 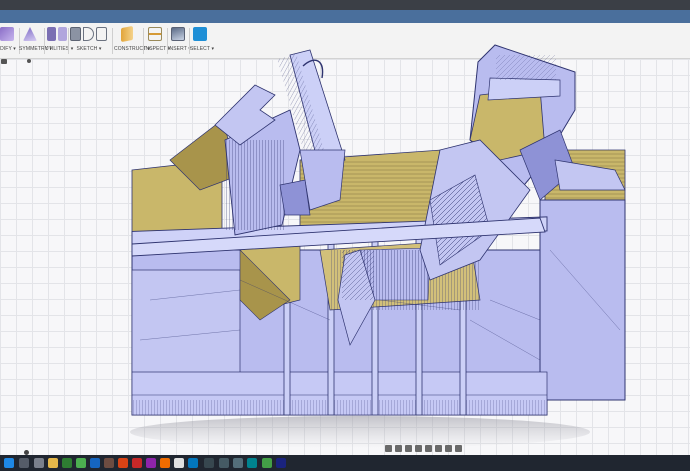 I want to click on task-view-icon, so click(x=39, y=463).